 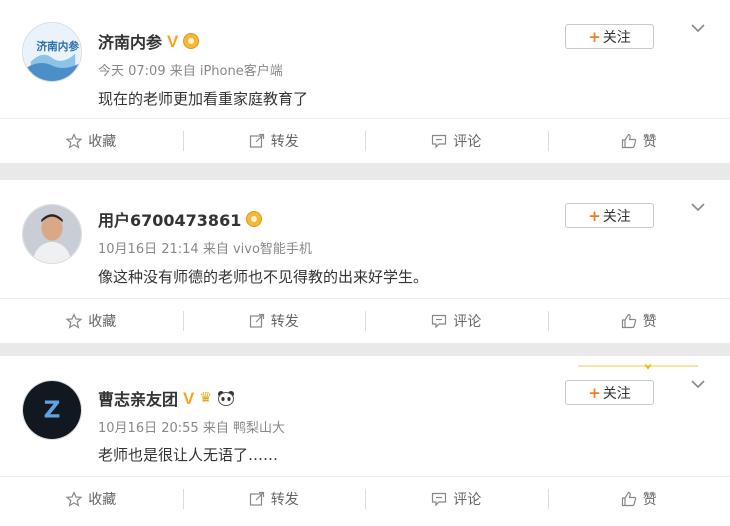 I want to click on username-text: 用户6700473861, so click(x=169, y=219).